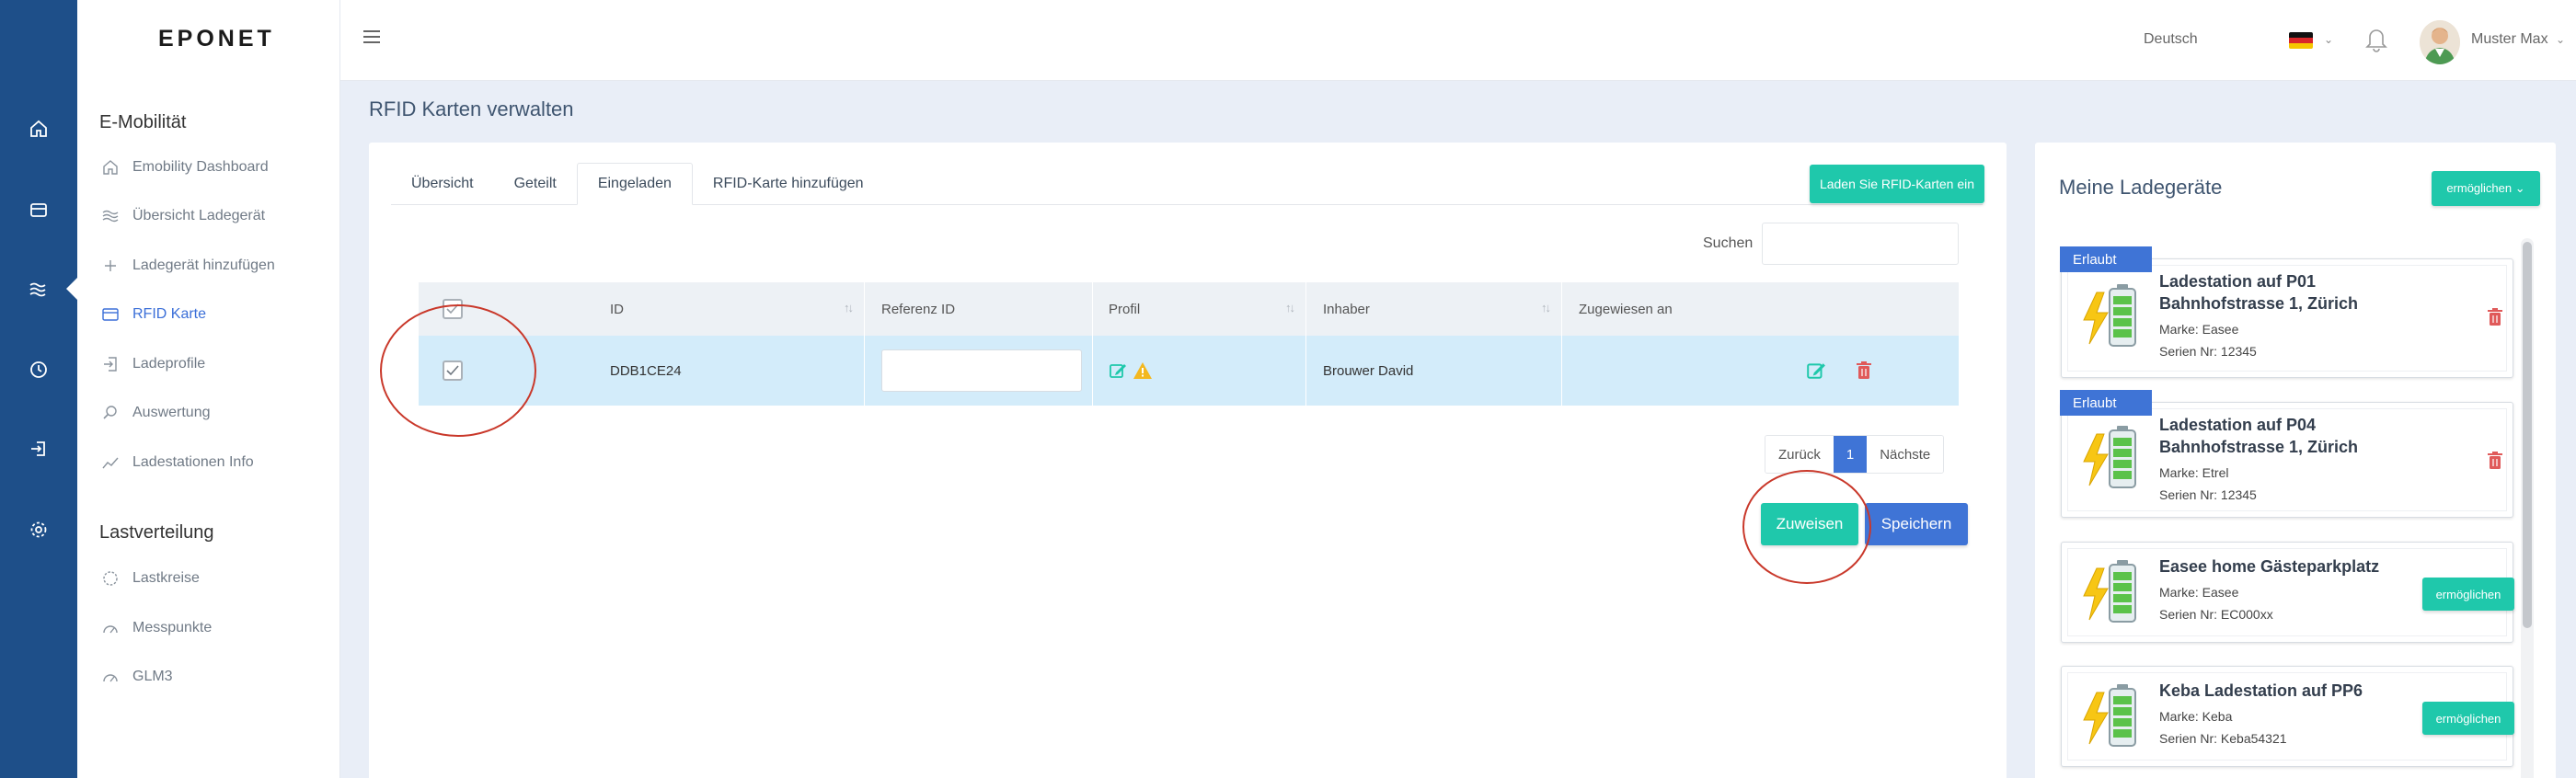  I want to click on pagination-current-page: 1, so click(1850, 454).